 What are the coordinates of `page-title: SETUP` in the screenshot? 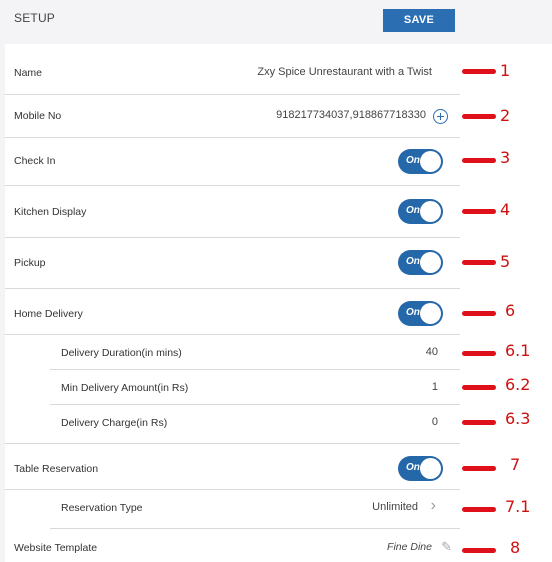 It's located at (35, 18).